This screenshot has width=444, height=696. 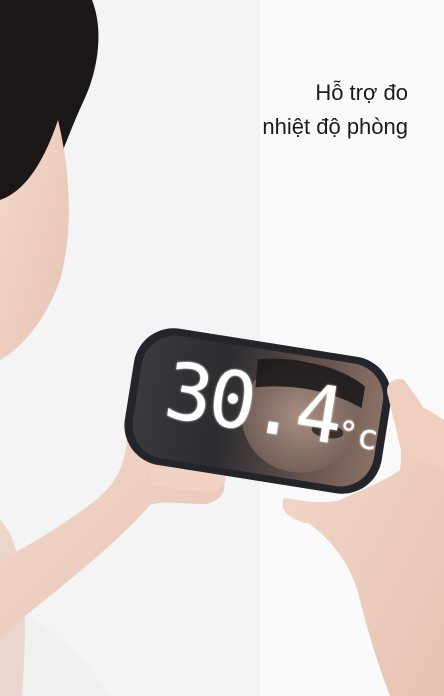 I want to click on caption-line-2: nhiệt độ phòng, so click(x=335, y=126).